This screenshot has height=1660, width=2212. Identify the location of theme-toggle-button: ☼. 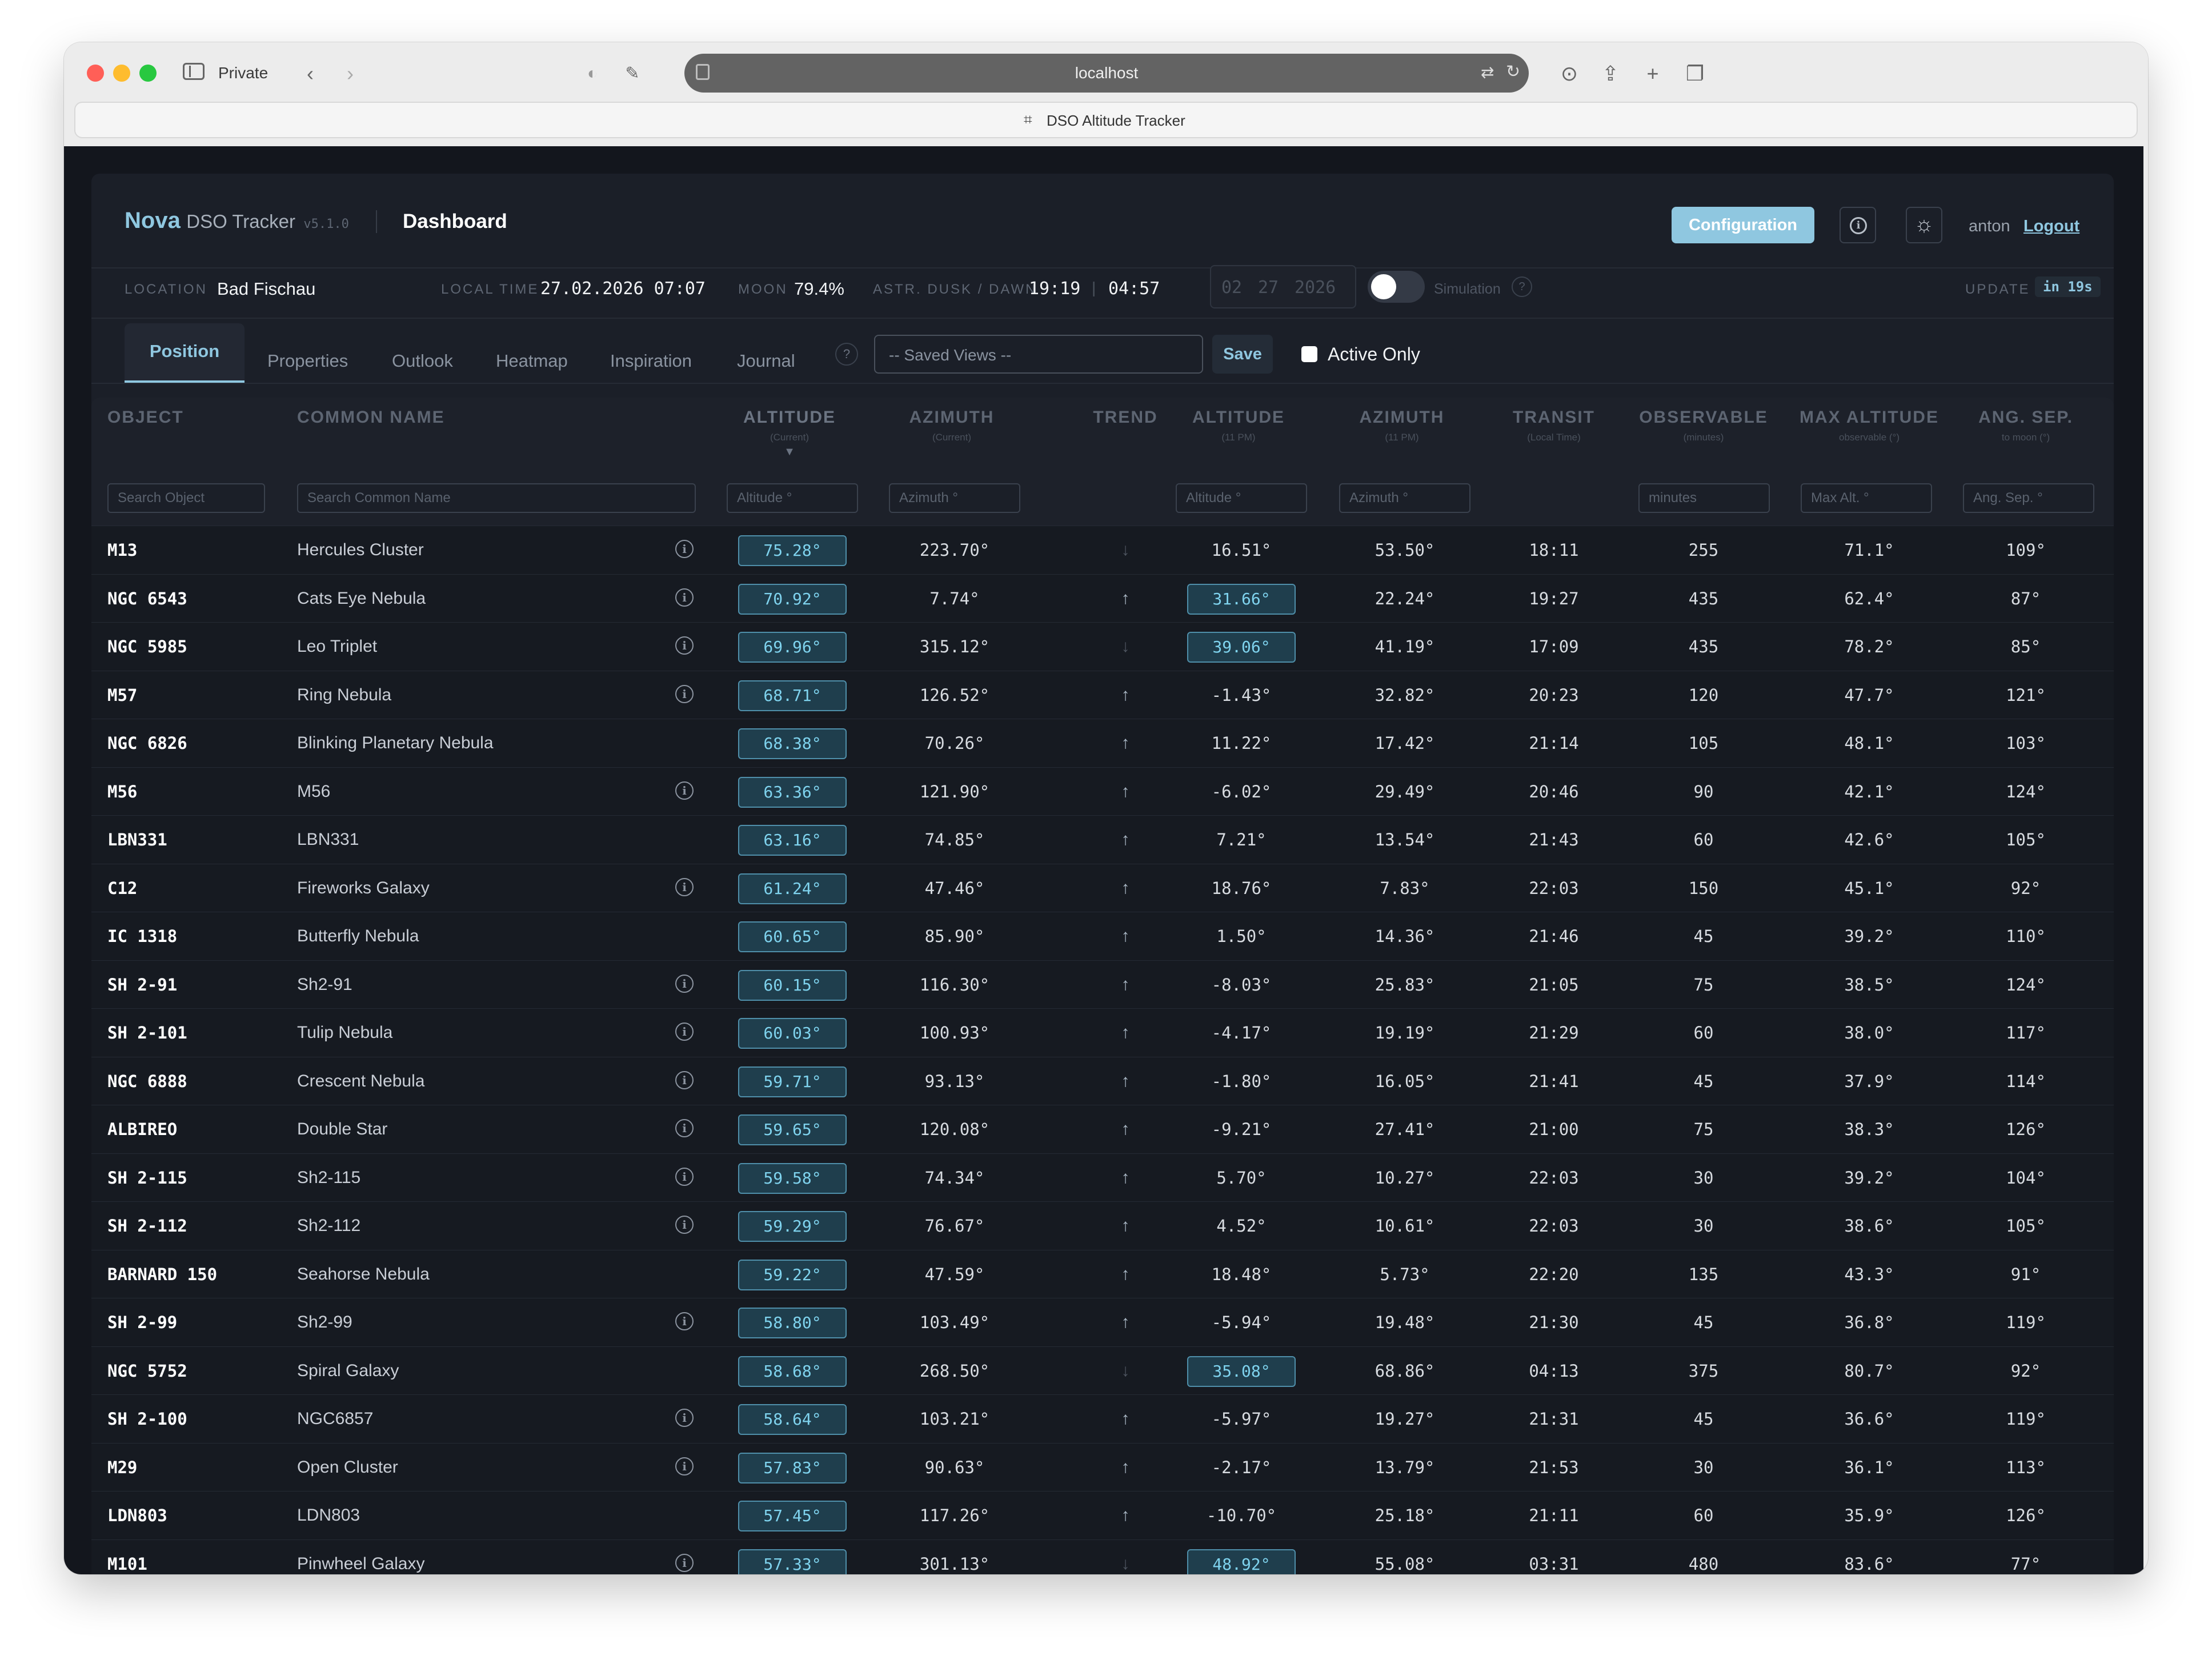
(1924, 225).